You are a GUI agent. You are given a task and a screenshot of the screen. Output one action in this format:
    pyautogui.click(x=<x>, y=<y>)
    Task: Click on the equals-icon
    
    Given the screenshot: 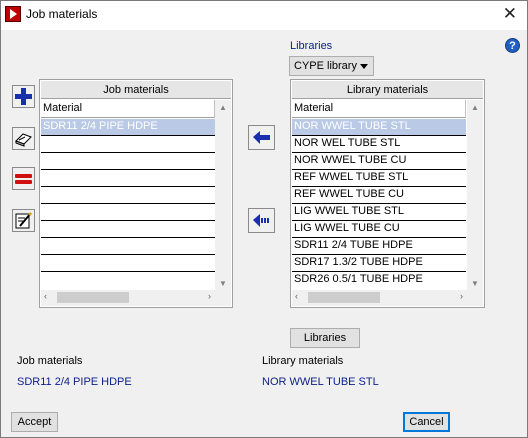 What is the action you would take?
    pyautogui.click(x=23, y=179)
    